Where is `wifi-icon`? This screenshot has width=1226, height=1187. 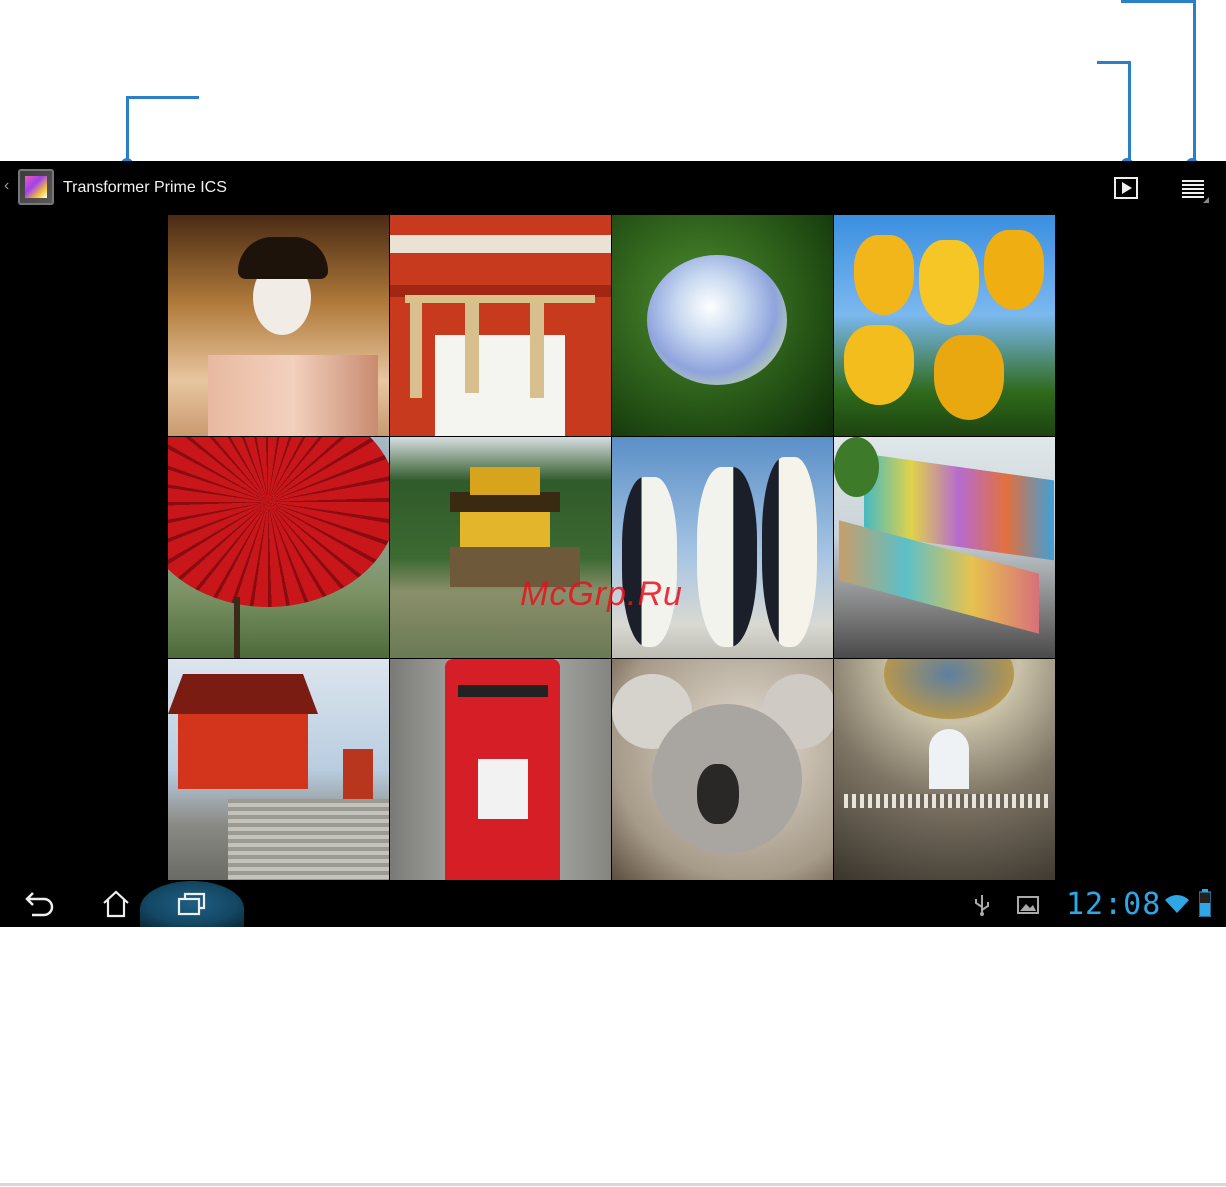 wifi-icon is located at coordinates (1177, 904).